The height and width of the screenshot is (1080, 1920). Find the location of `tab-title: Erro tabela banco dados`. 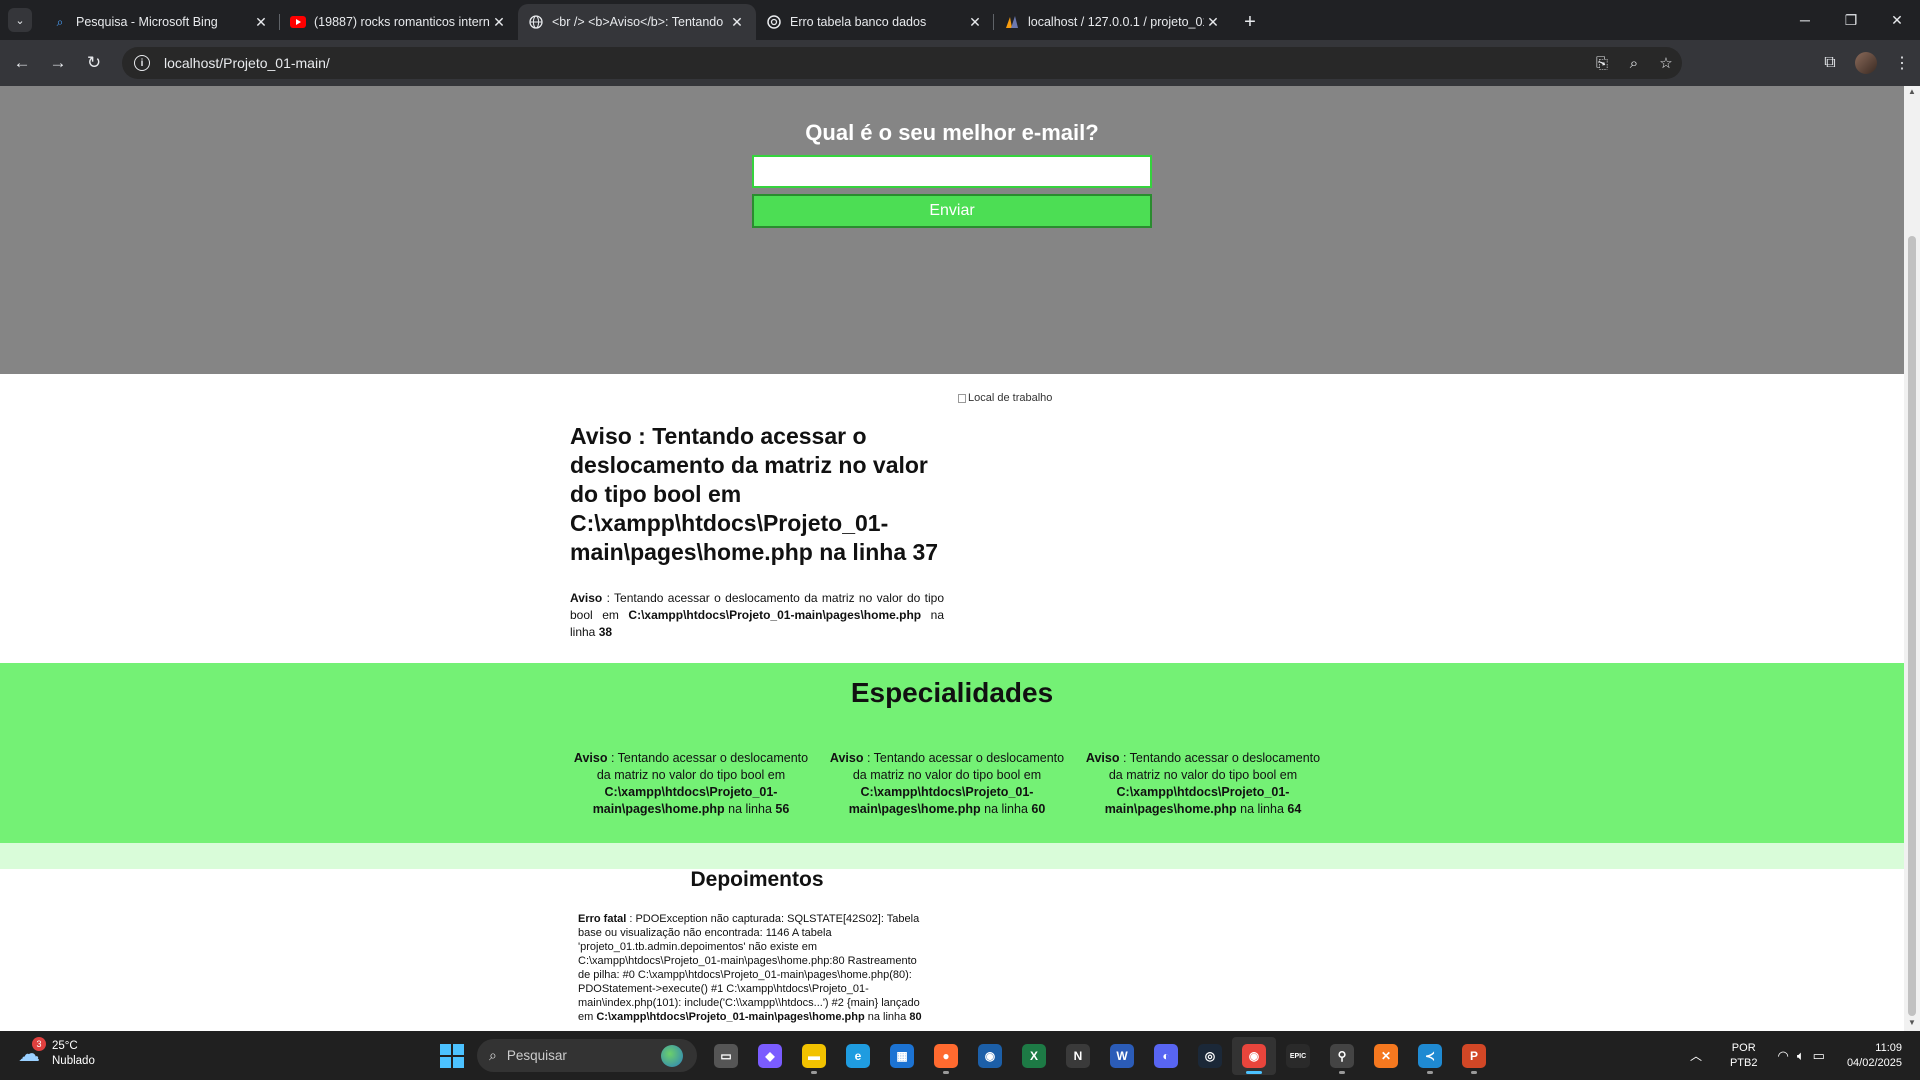

tab-title: Erro tabela banco dados is located at coordinates (858, 22).